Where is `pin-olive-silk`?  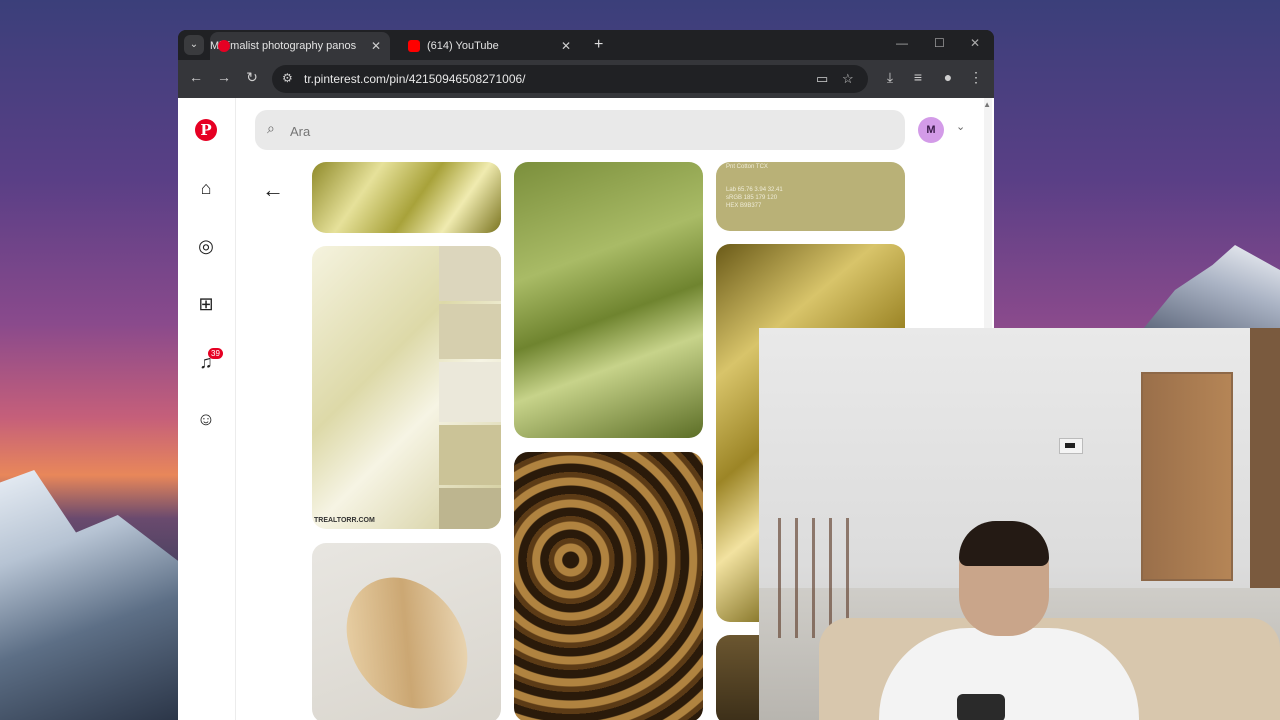 pin-olive-silk is located at coordinates (608, 300).